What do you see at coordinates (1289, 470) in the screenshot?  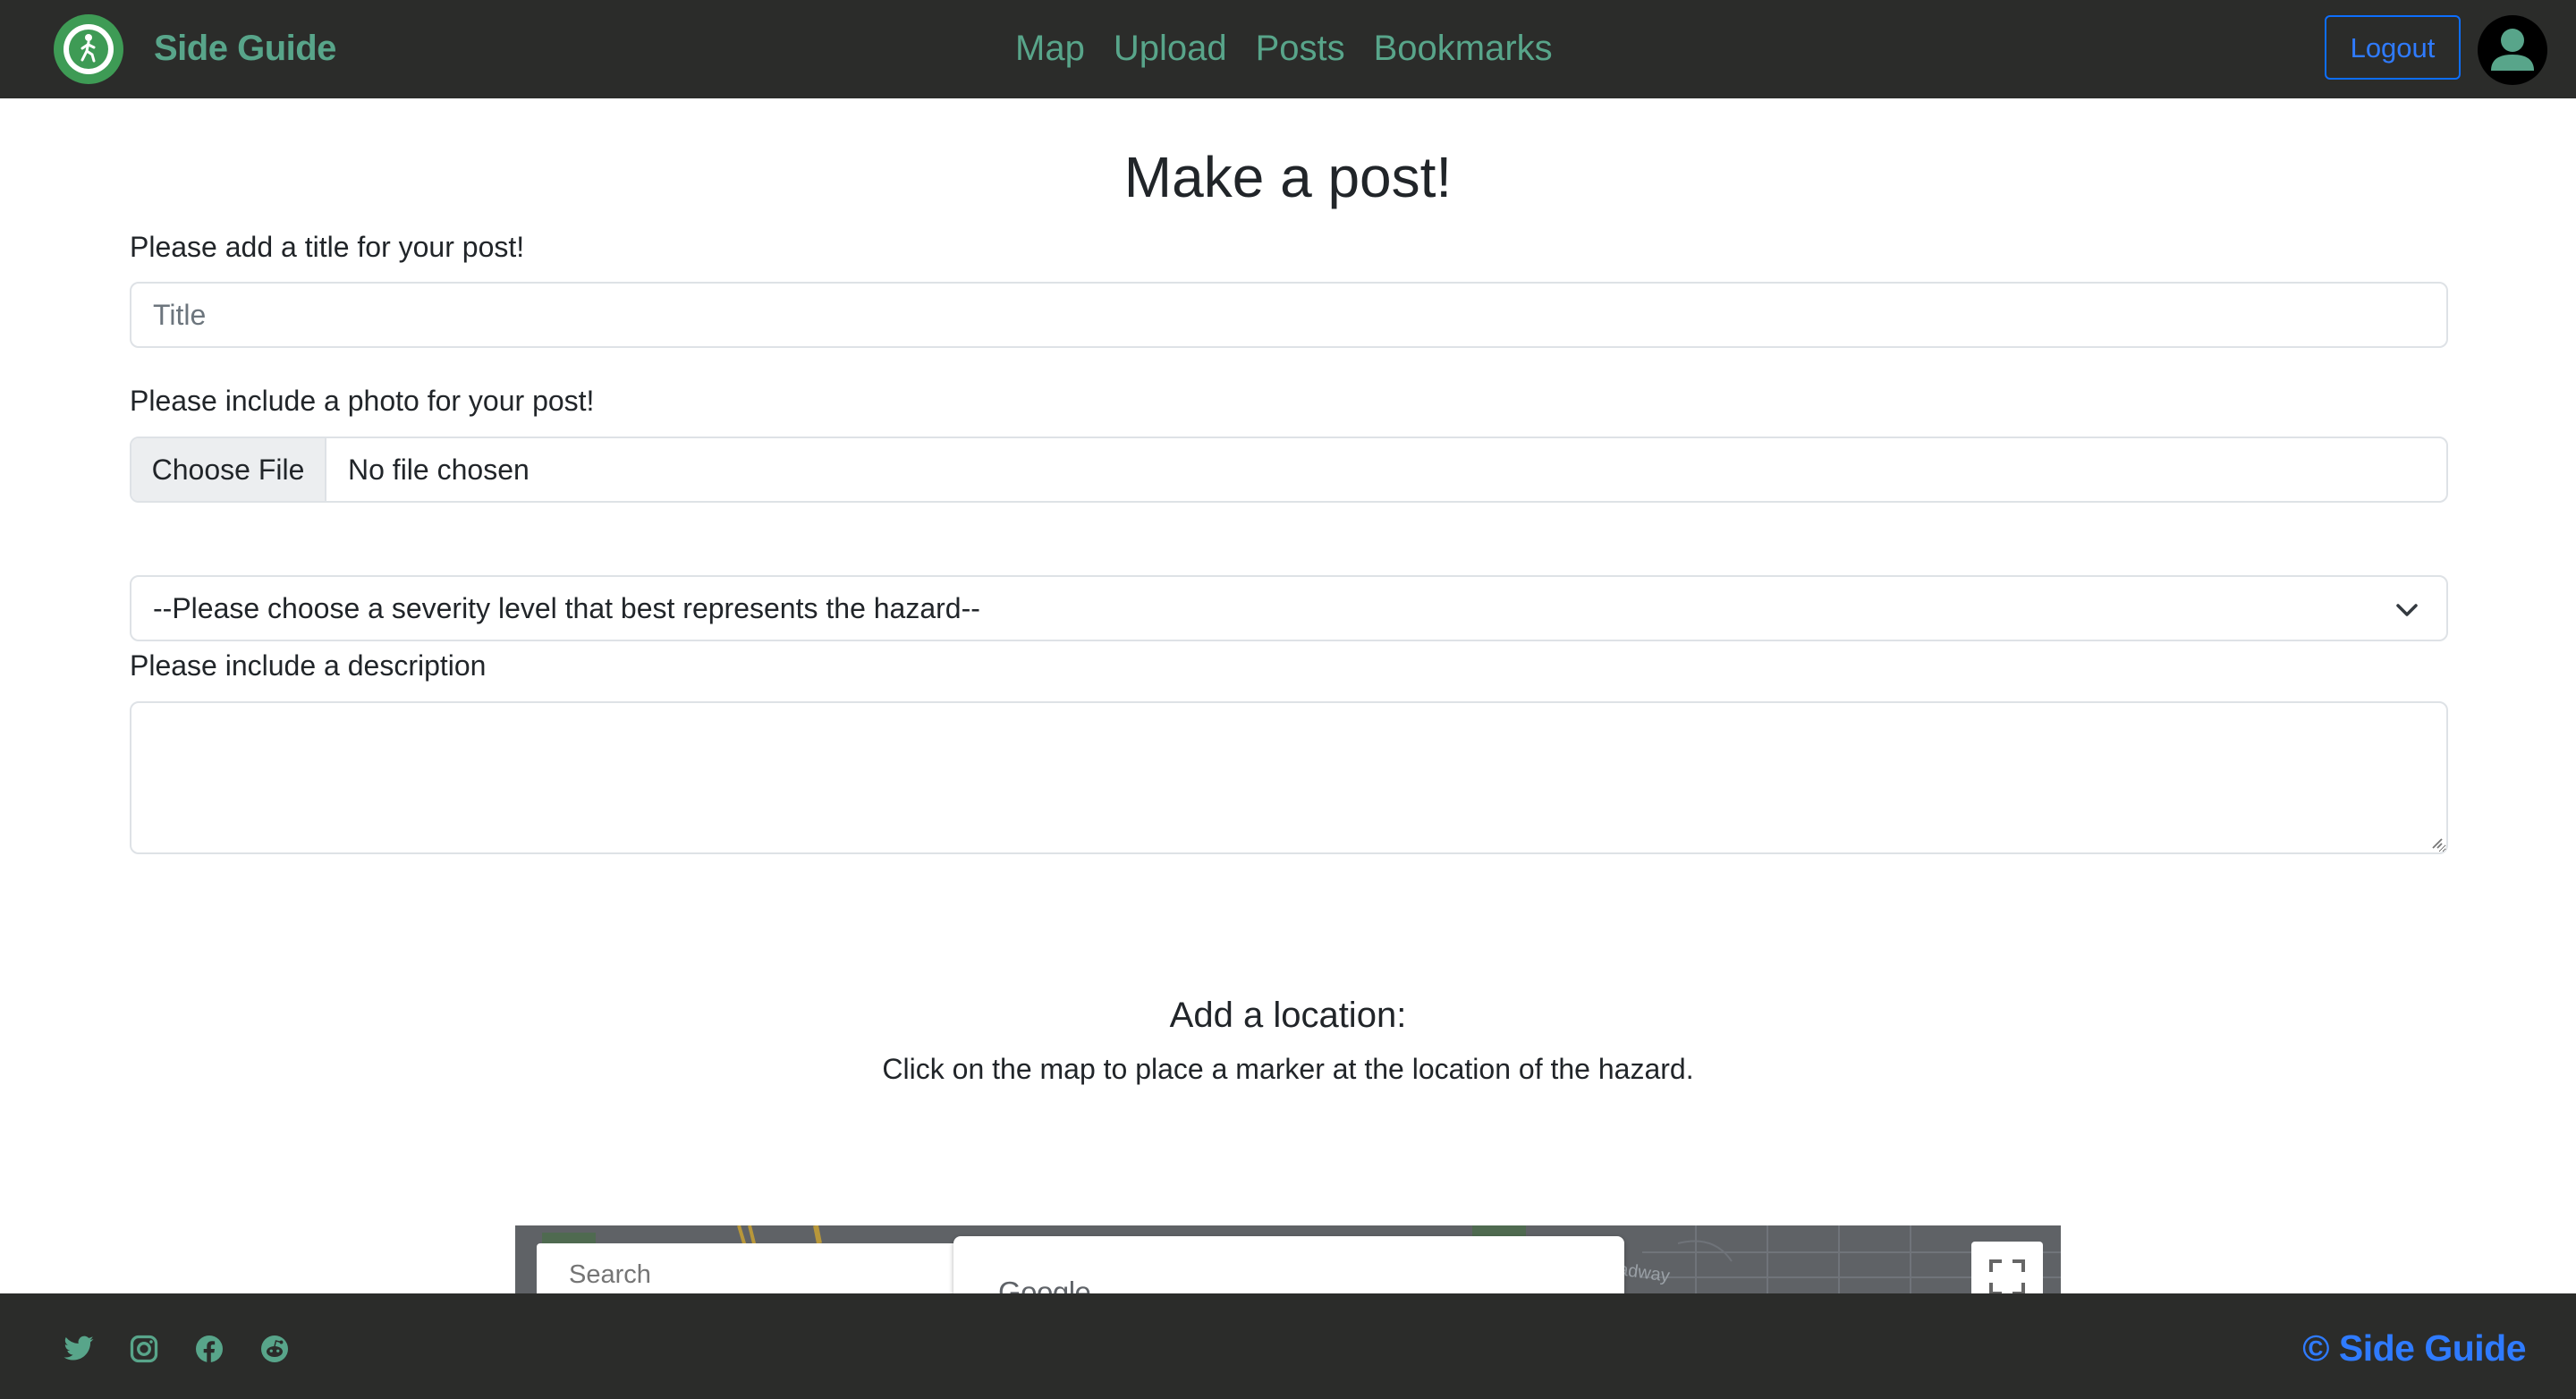 I see `photo-file-input: Choose File No file chosen` at bounding box center [1289, 470].